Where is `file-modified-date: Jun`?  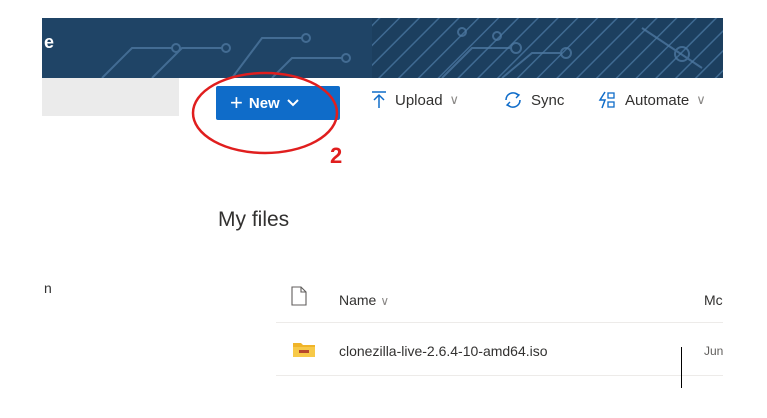
file-modified-date: Jun is located at coordinates (713, 351).